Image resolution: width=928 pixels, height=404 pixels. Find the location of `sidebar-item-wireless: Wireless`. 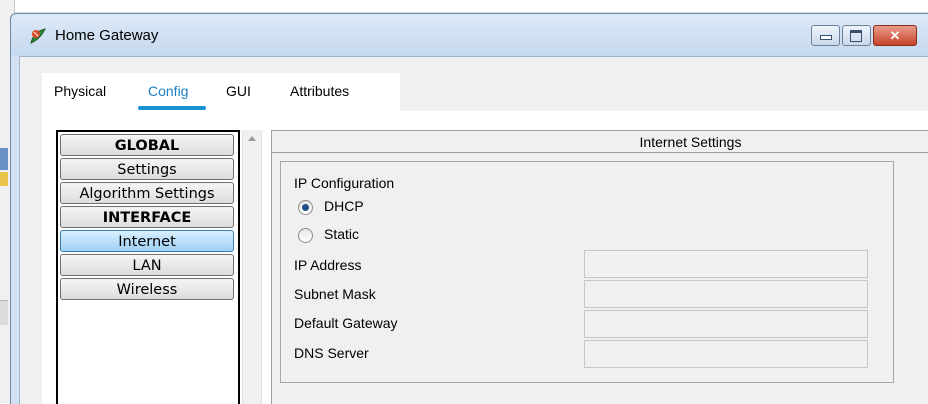

sidebar-item-wireless: Wireless is located at coordinates (147, 289).